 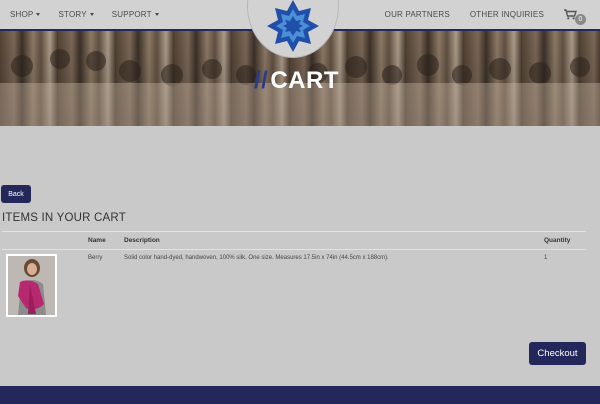 I want to click on back-button: Back, so click(x=16, y=194).